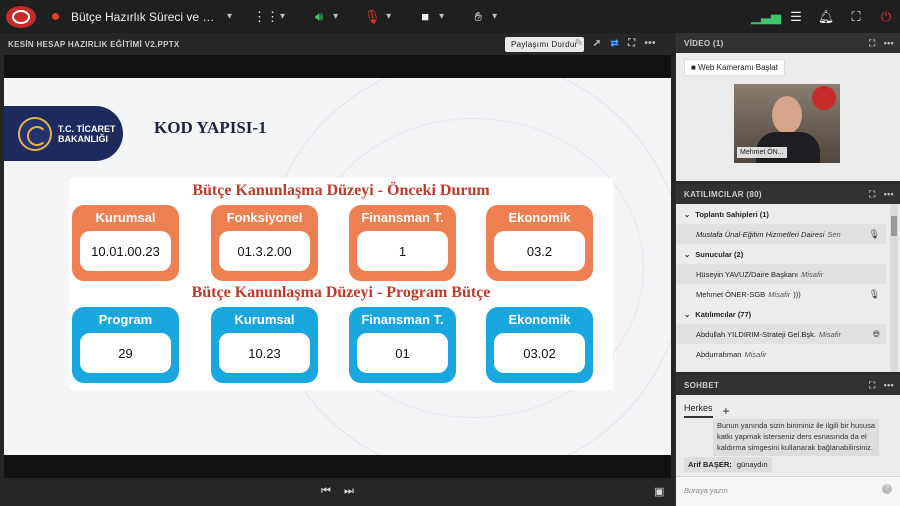 Image resolution: width=900 pixels, height=506 pixels. Describe the element at coordinates (824, 98) in the screenshot. I see `emblem-icon` at that location.